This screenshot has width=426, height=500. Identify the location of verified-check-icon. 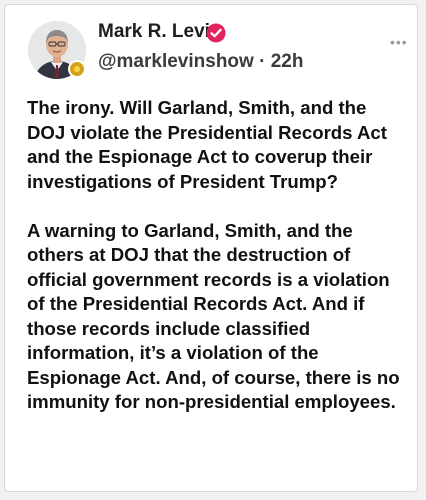
(216, 33).